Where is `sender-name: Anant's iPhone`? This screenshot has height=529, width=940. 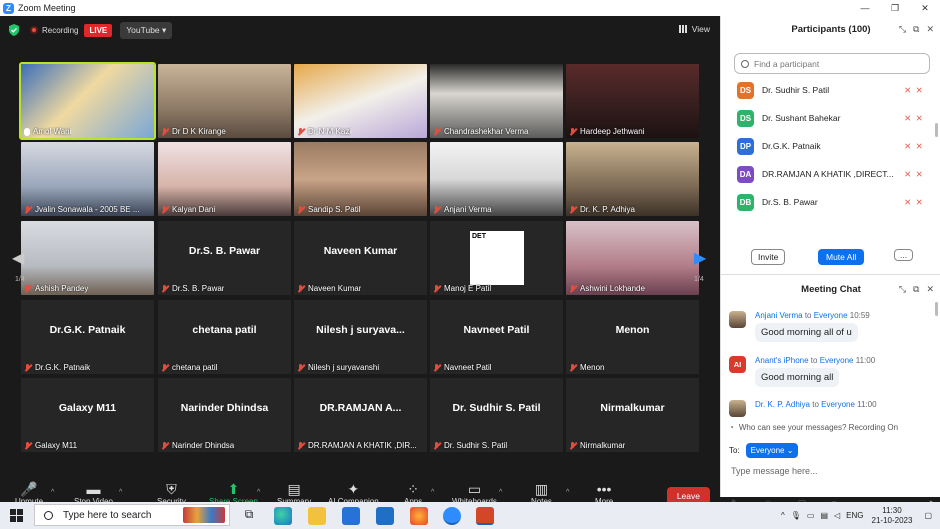
sender-name: Anant's iPhone is located at coordinates (782, 360).